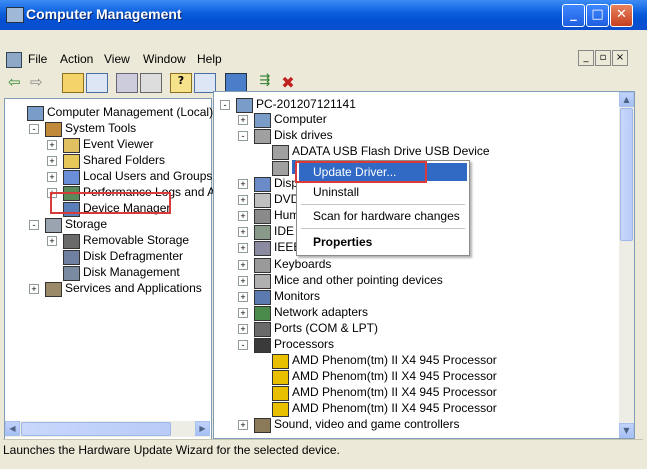 Image resolution: width=647 pixels, height=469 pixels. What do you see at coordinates (262, 281) in the screenshot?
I see `mouse-icon` at bounding box center [262, 281].